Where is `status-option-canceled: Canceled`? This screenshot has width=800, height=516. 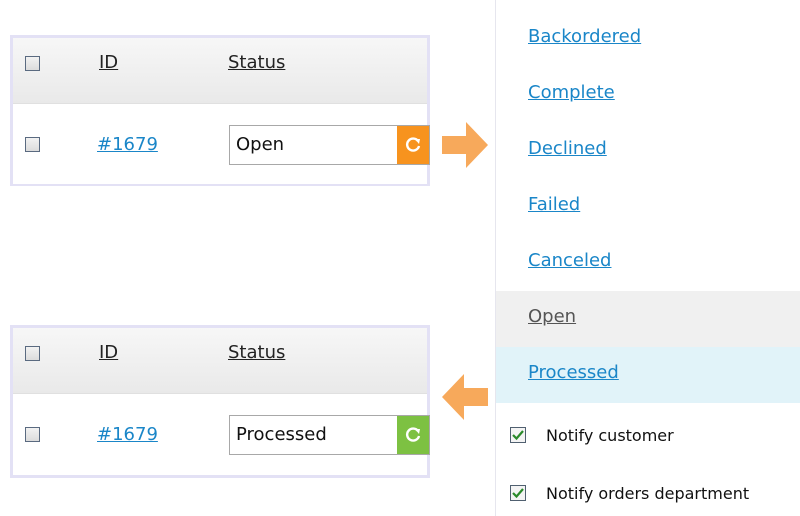
status-option-canceled: Canceled is located at coordinates (648, 263).